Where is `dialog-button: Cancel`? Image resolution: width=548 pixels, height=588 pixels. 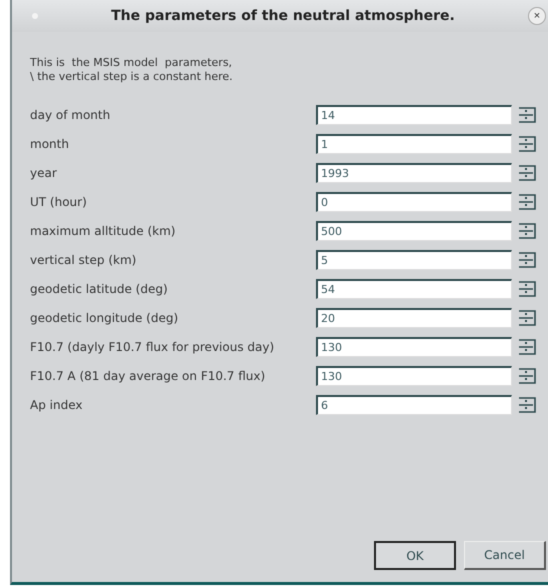 dialog-button: Cancel is located at coordinates (505, 555).